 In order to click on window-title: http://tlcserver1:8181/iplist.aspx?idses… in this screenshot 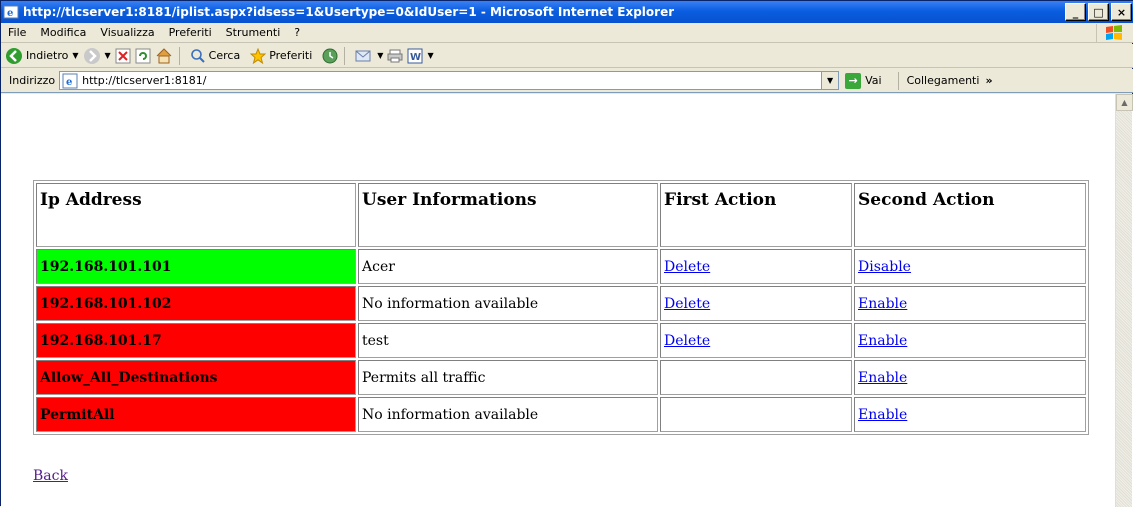, I will do `click(349, 12)`.